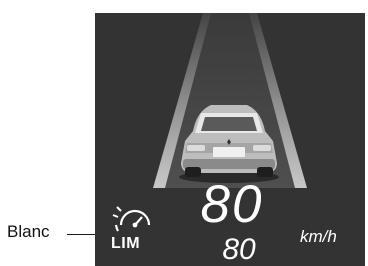 This screenshot has height=266, width=368. I want to click on current-speed: 80, so click(232, 204).